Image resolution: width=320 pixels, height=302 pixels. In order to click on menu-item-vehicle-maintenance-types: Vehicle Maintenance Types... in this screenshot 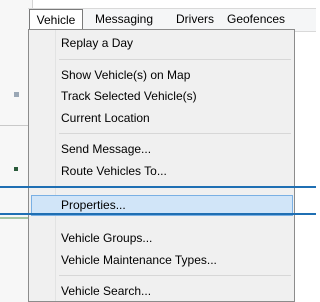, I will do `click(162, 260)`.